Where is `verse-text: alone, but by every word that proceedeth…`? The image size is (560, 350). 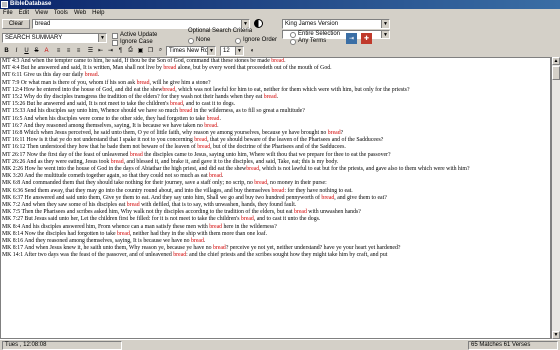
verse-text: alone, but by every word that proceedeth… is located at coordinates (254, 68).